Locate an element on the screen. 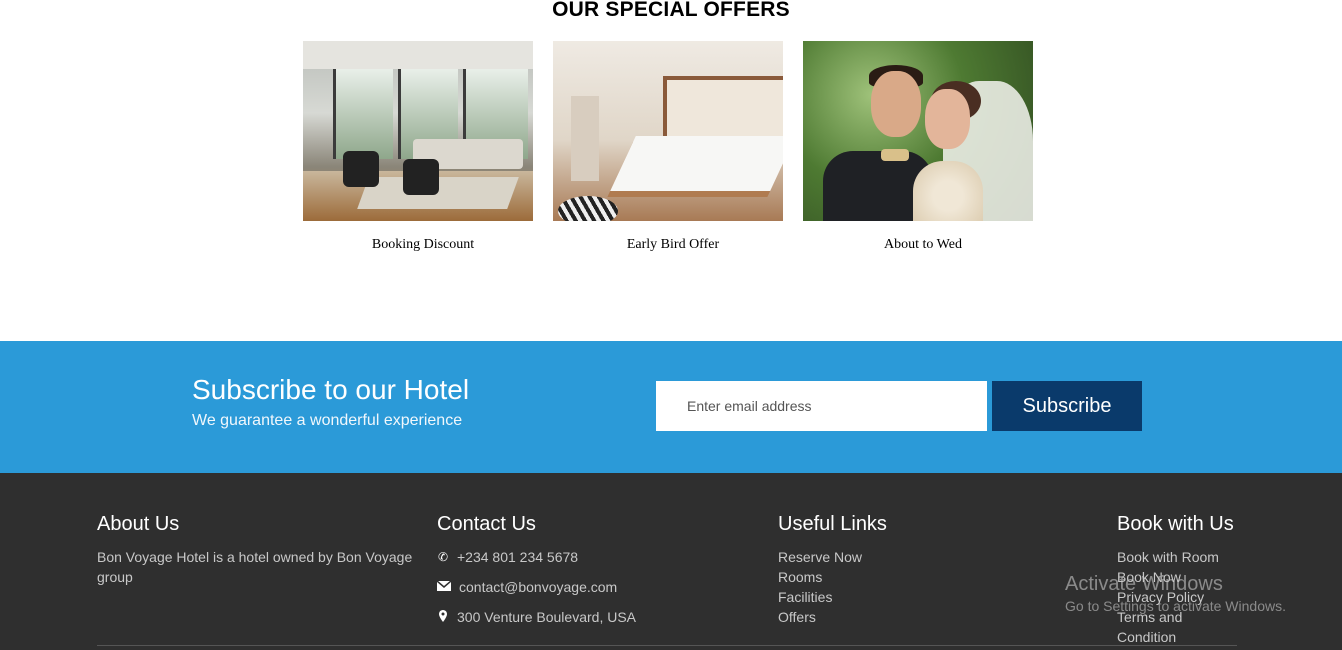 This screenshot has width=1342, height=650. offer-card-early-bird: Early Bird Offer is located at coordinates (668, 147).